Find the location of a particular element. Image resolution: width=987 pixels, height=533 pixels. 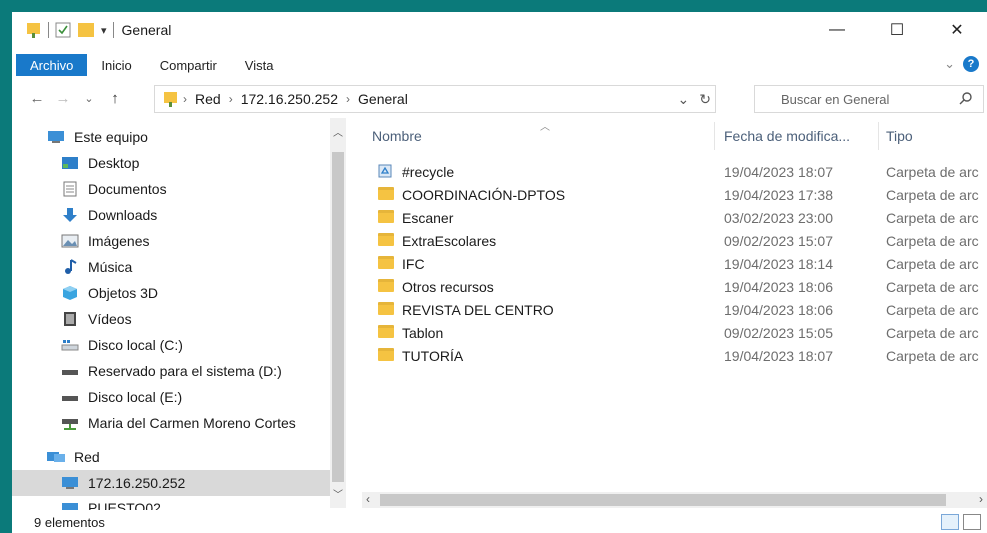

column-header-type: Tipo is located at coordinates (899, 136).